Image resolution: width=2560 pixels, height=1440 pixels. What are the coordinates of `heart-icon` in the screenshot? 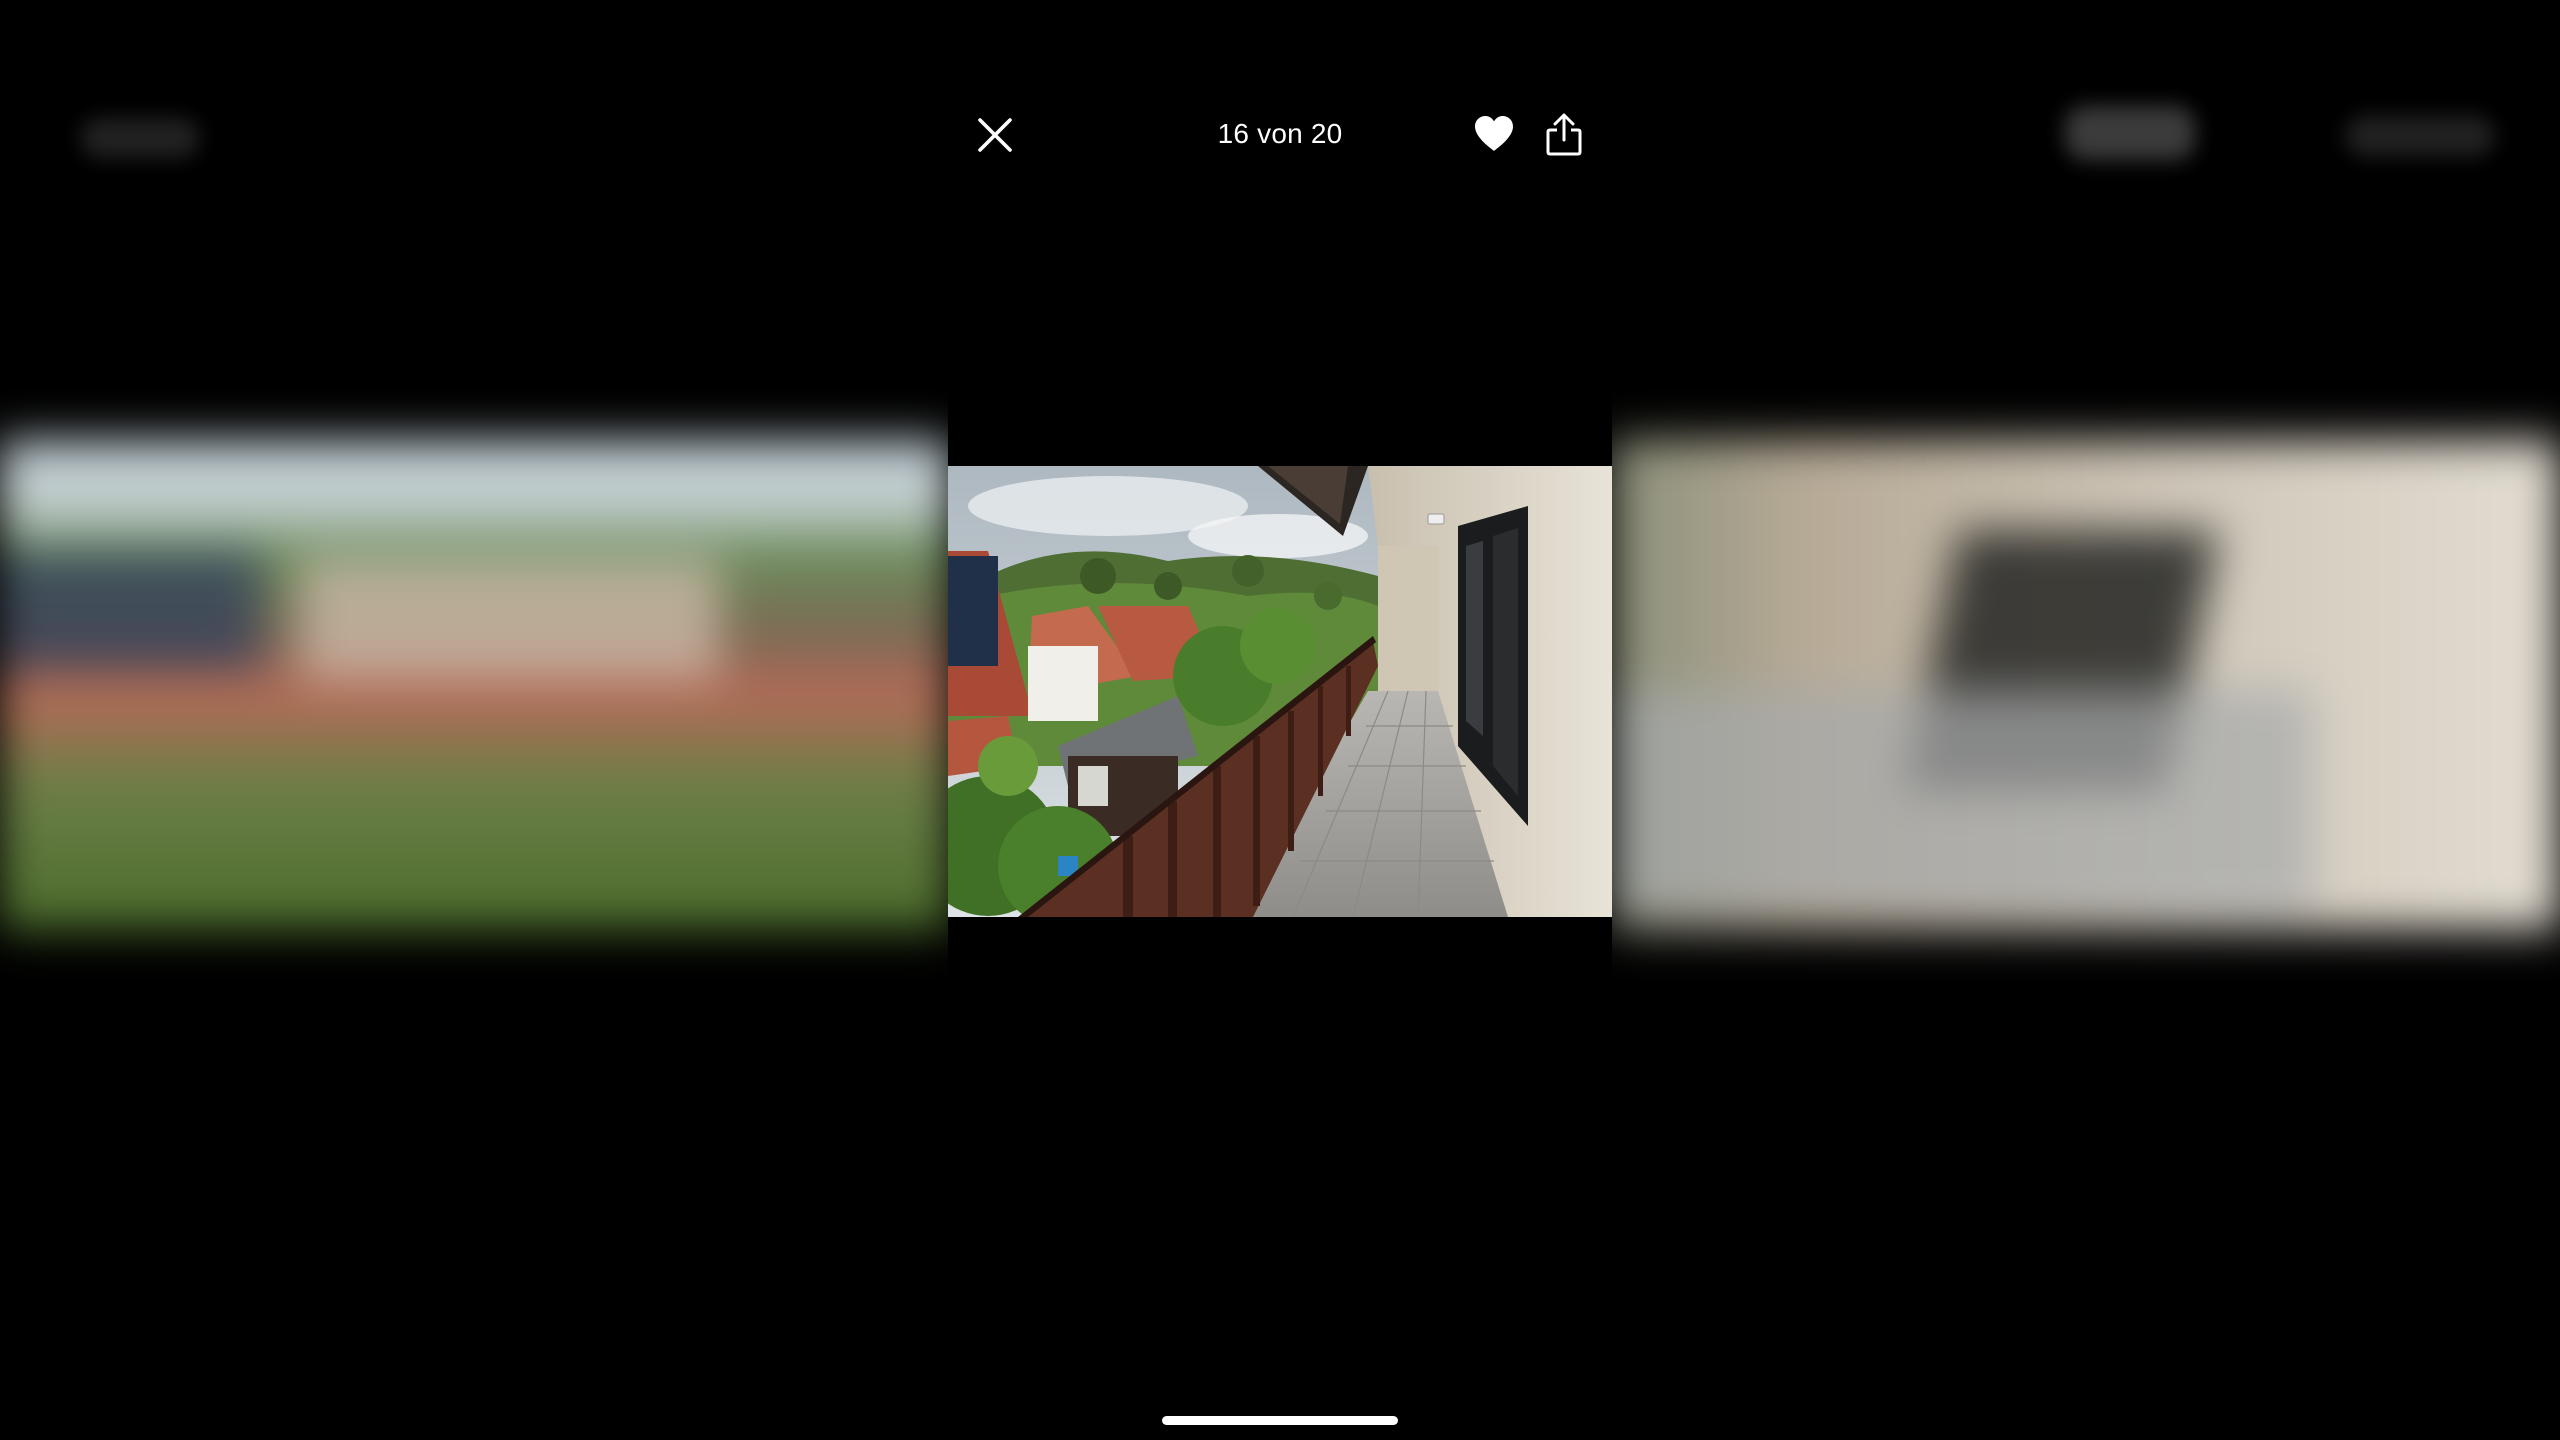 It's located at (1494, 133).